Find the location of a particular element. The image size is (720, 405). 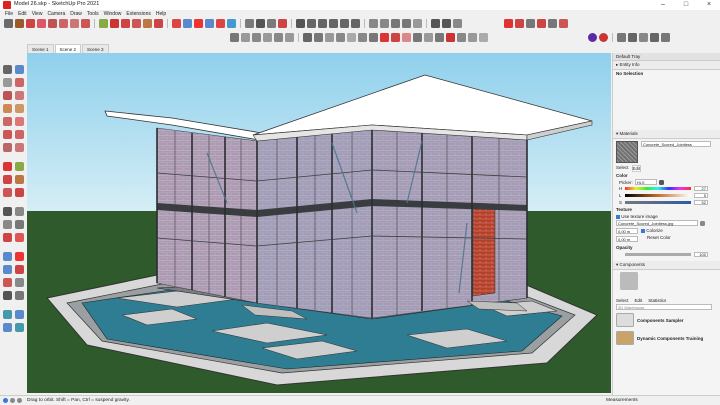

follow-me-icon is located at coordinates (19, 179).